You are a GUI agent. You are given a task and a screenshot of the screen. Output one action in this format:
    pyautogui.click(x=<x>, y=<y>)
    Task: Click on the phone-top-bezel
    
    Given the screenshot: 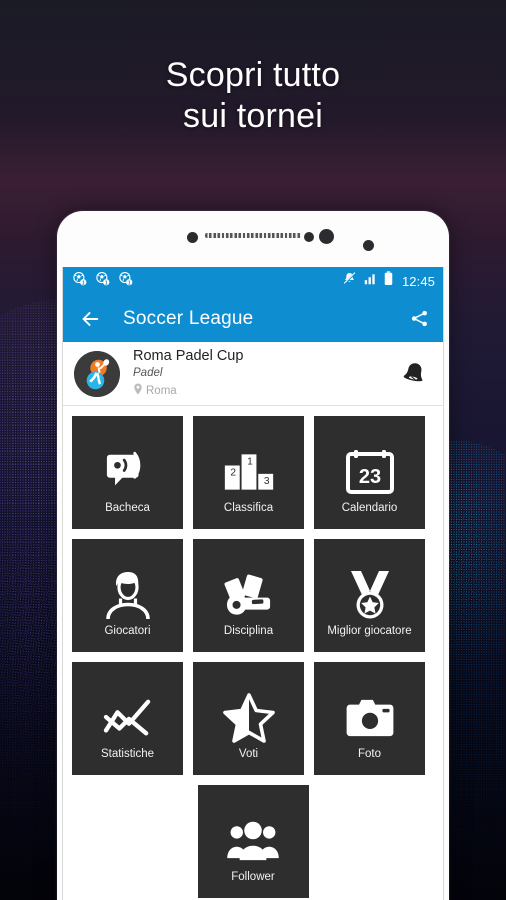 What is the action you would take?
    pyautogui.click(x=253, y=239)
    